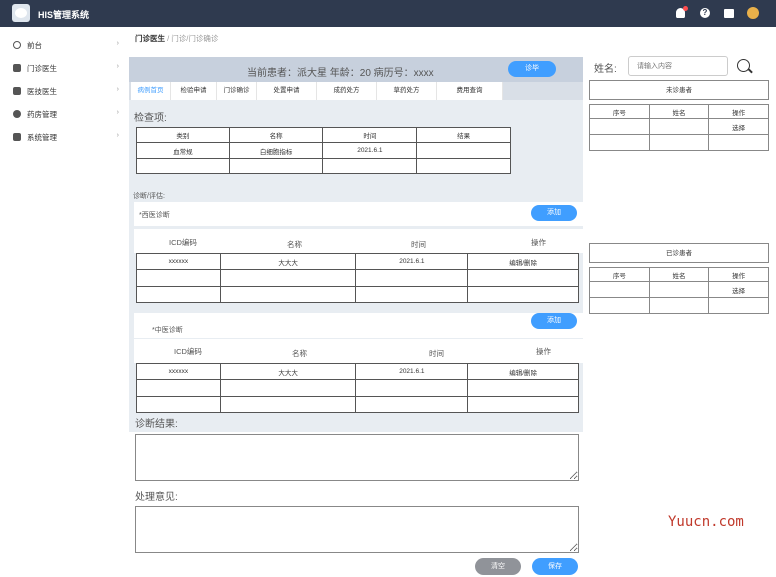 The width and height of the screenshot is (776, 577). What do you see at coordinates (388, 13) in the screenshot?
I see `top-bar: HIS管理系统 ?` at bounding box center [388, 13].